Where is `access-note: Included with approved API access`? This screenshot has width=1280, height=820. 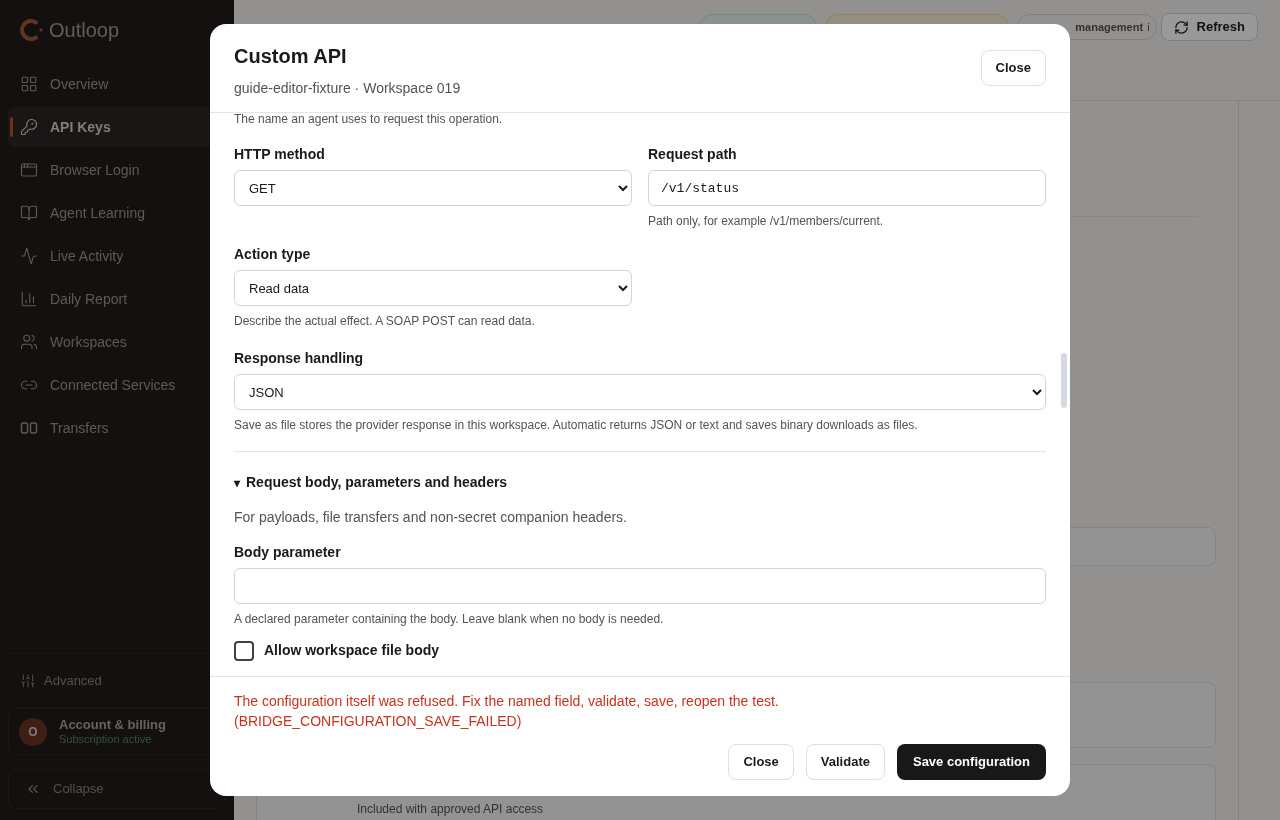
access-note: Included with approved API access is located at coordinates (450, 809).